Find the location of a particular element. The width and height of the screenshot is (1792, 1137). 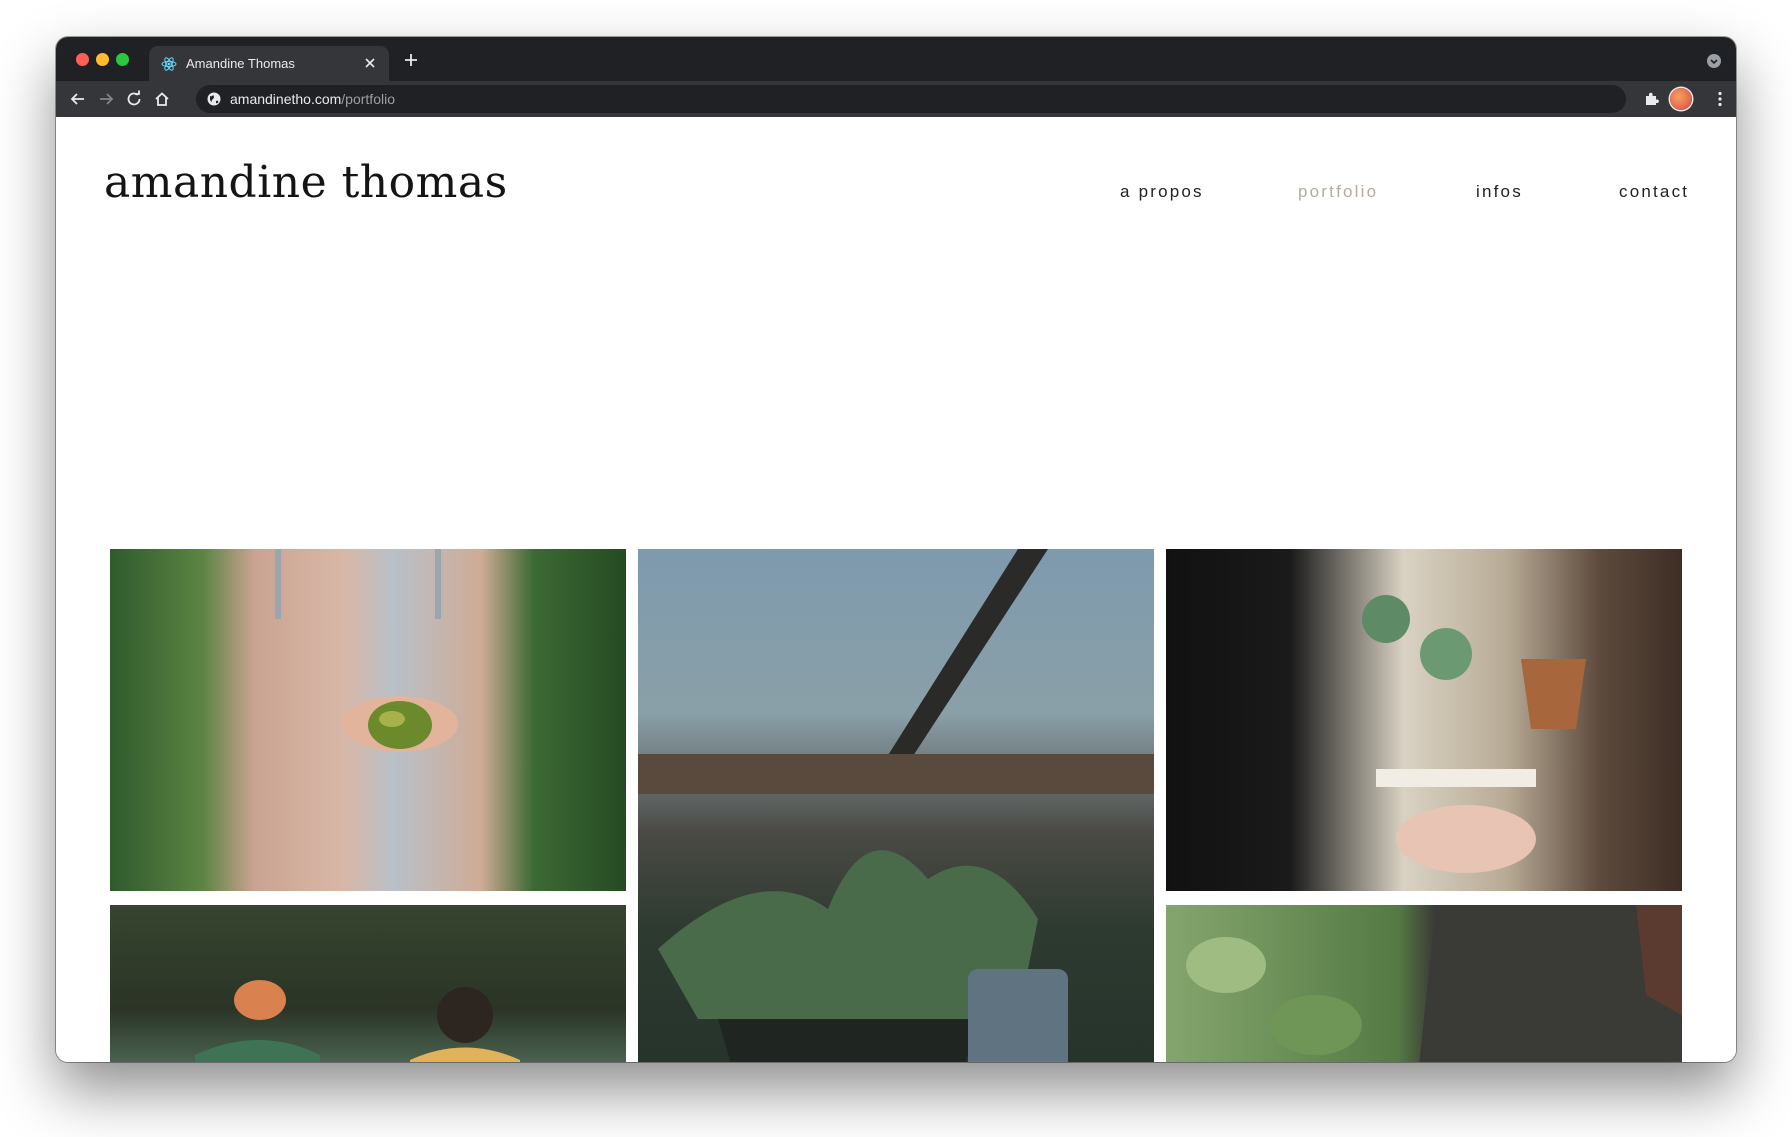

nav-link-contact: contact is located at coordinates (1654, 192).